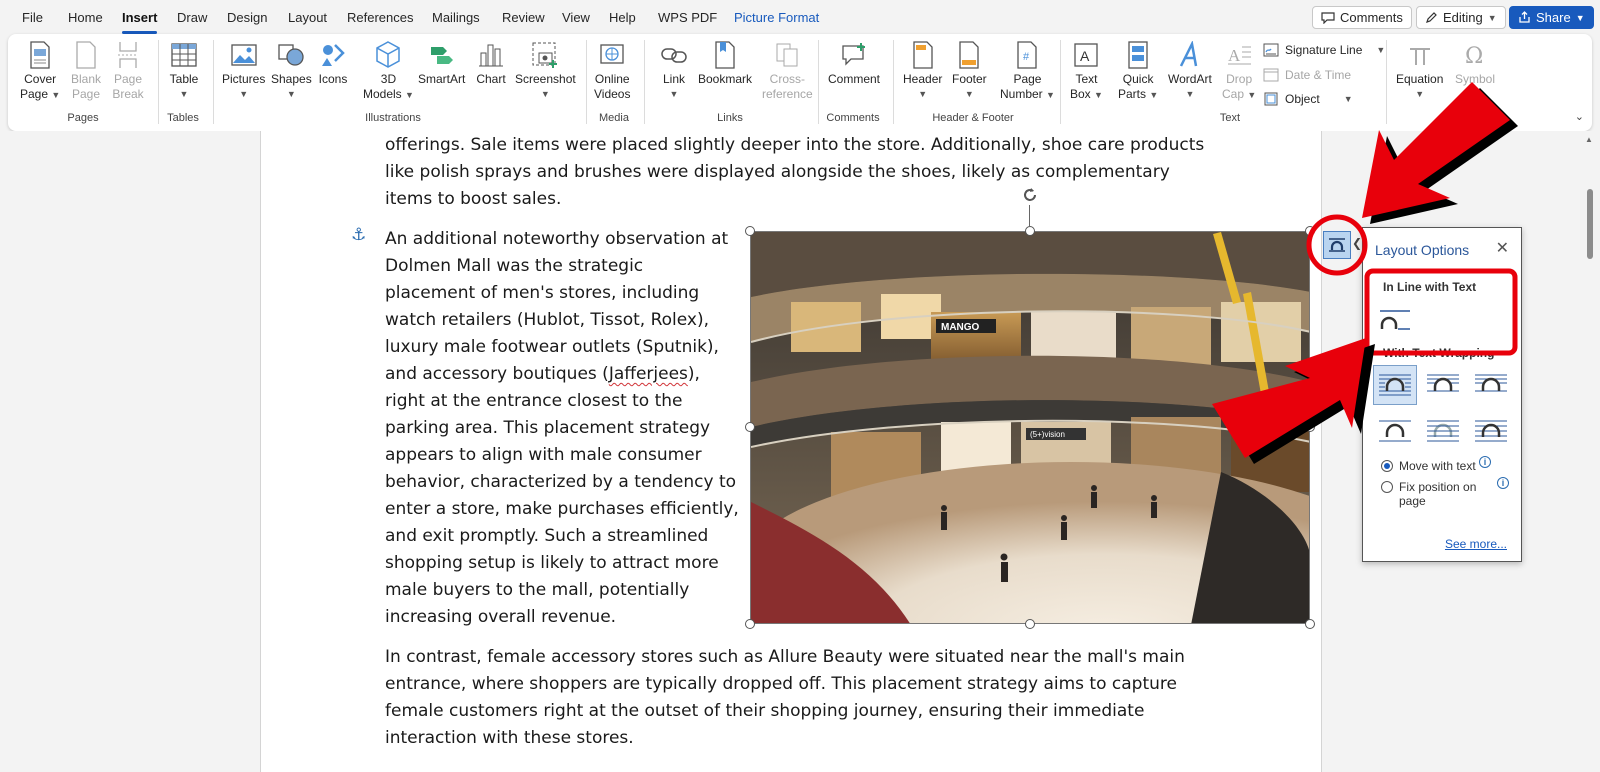  Describe the element at coordinates (1589, 139) in the screenshot. I see `scroll-up-icon: ▲` at that location.